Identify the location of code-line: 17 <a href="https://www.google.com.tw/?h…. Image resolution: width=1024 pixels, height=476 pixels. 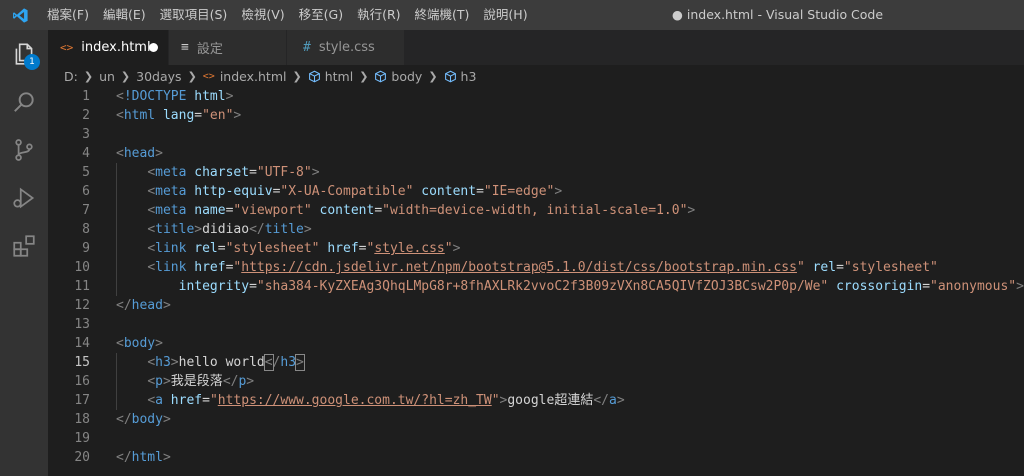
(536, 400).